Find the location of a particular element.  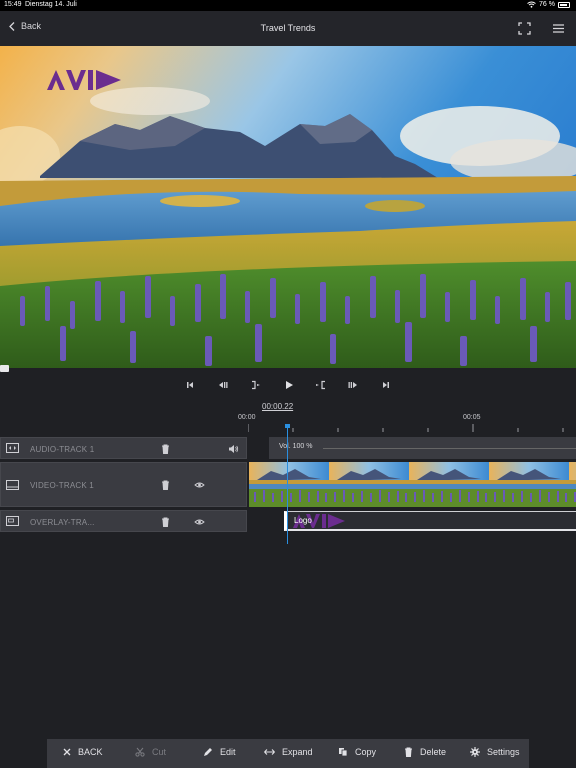

transport-controls is located at coordinates (288, 385).